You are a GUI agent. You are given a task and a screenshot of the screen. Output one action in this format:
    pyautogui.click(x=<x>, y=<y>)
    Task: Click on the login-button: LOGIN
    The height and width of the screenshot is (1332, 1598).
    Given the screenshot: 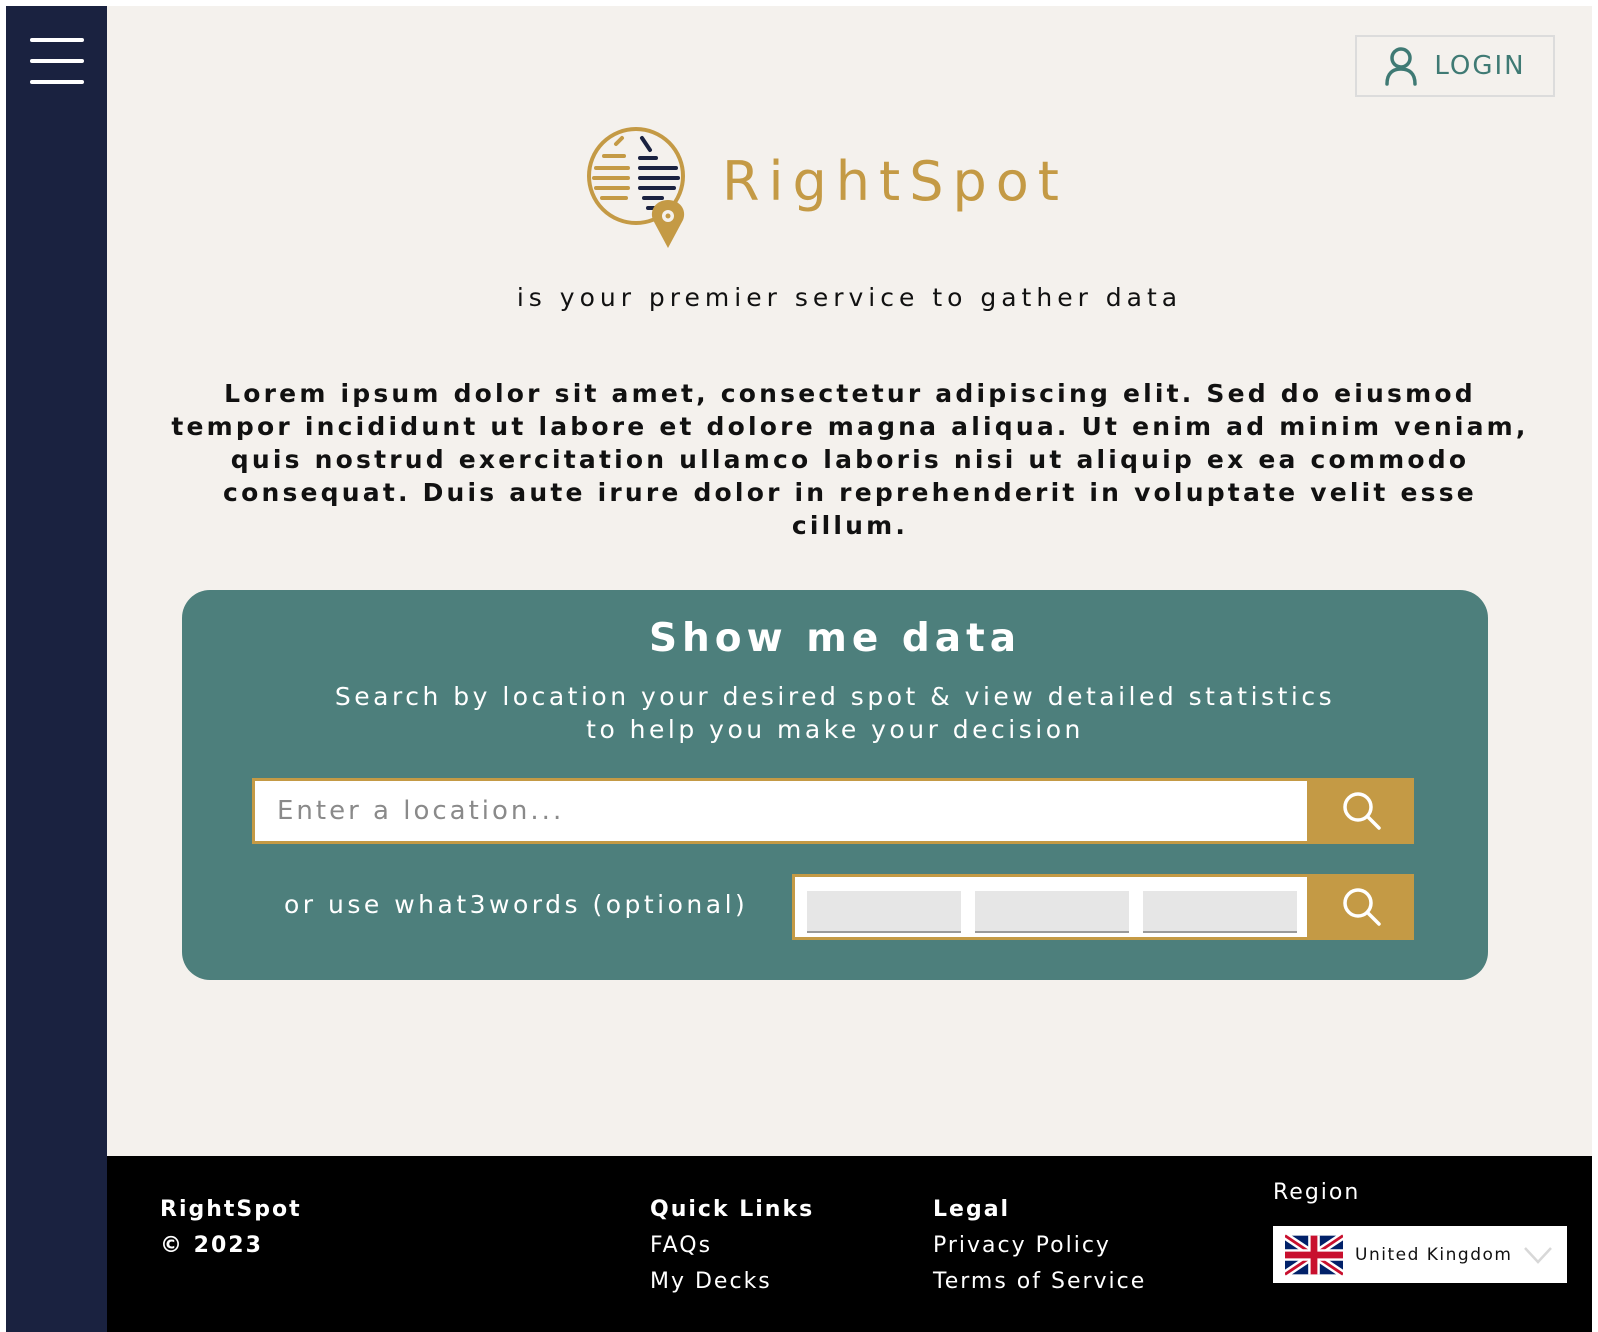 What is the action you would take?
    pyautogui.click(x=1455, y=66)
    